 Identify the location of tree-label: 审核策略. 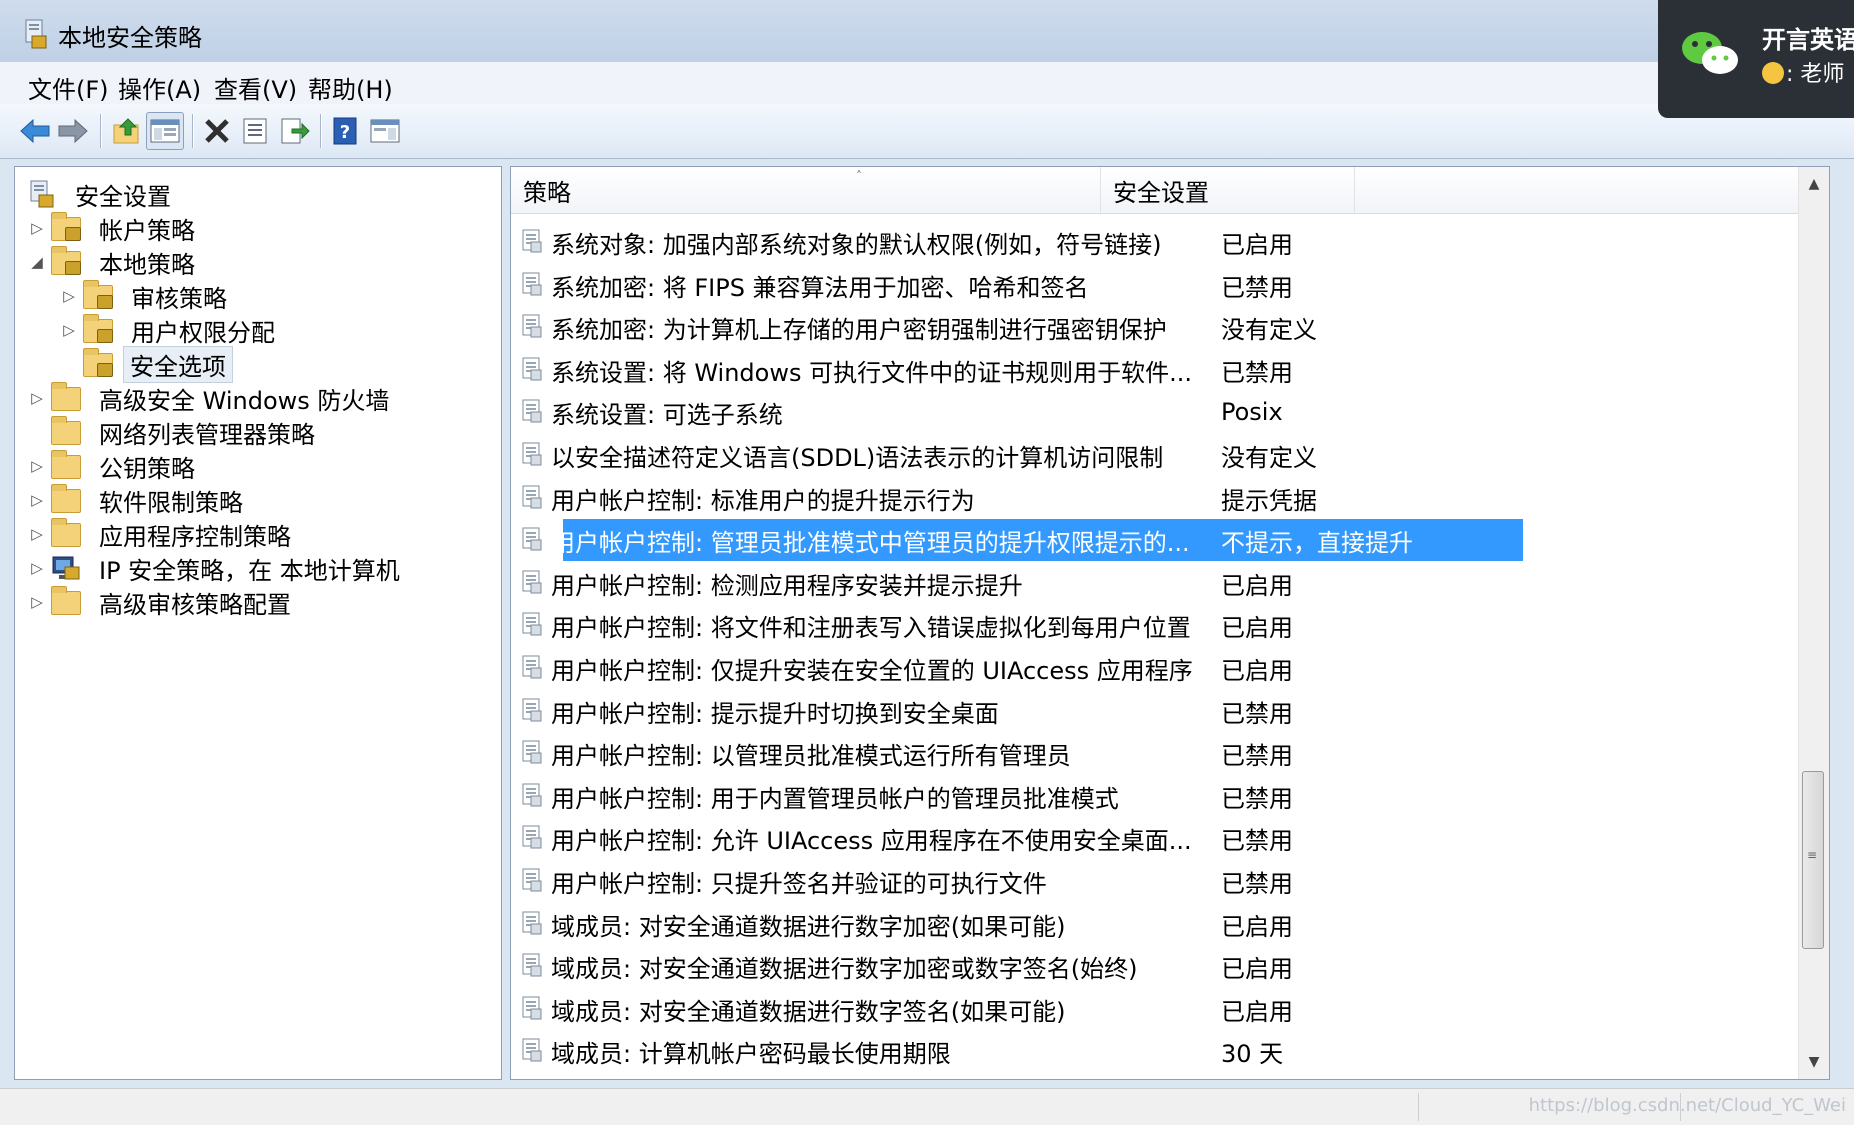
(179, 298).